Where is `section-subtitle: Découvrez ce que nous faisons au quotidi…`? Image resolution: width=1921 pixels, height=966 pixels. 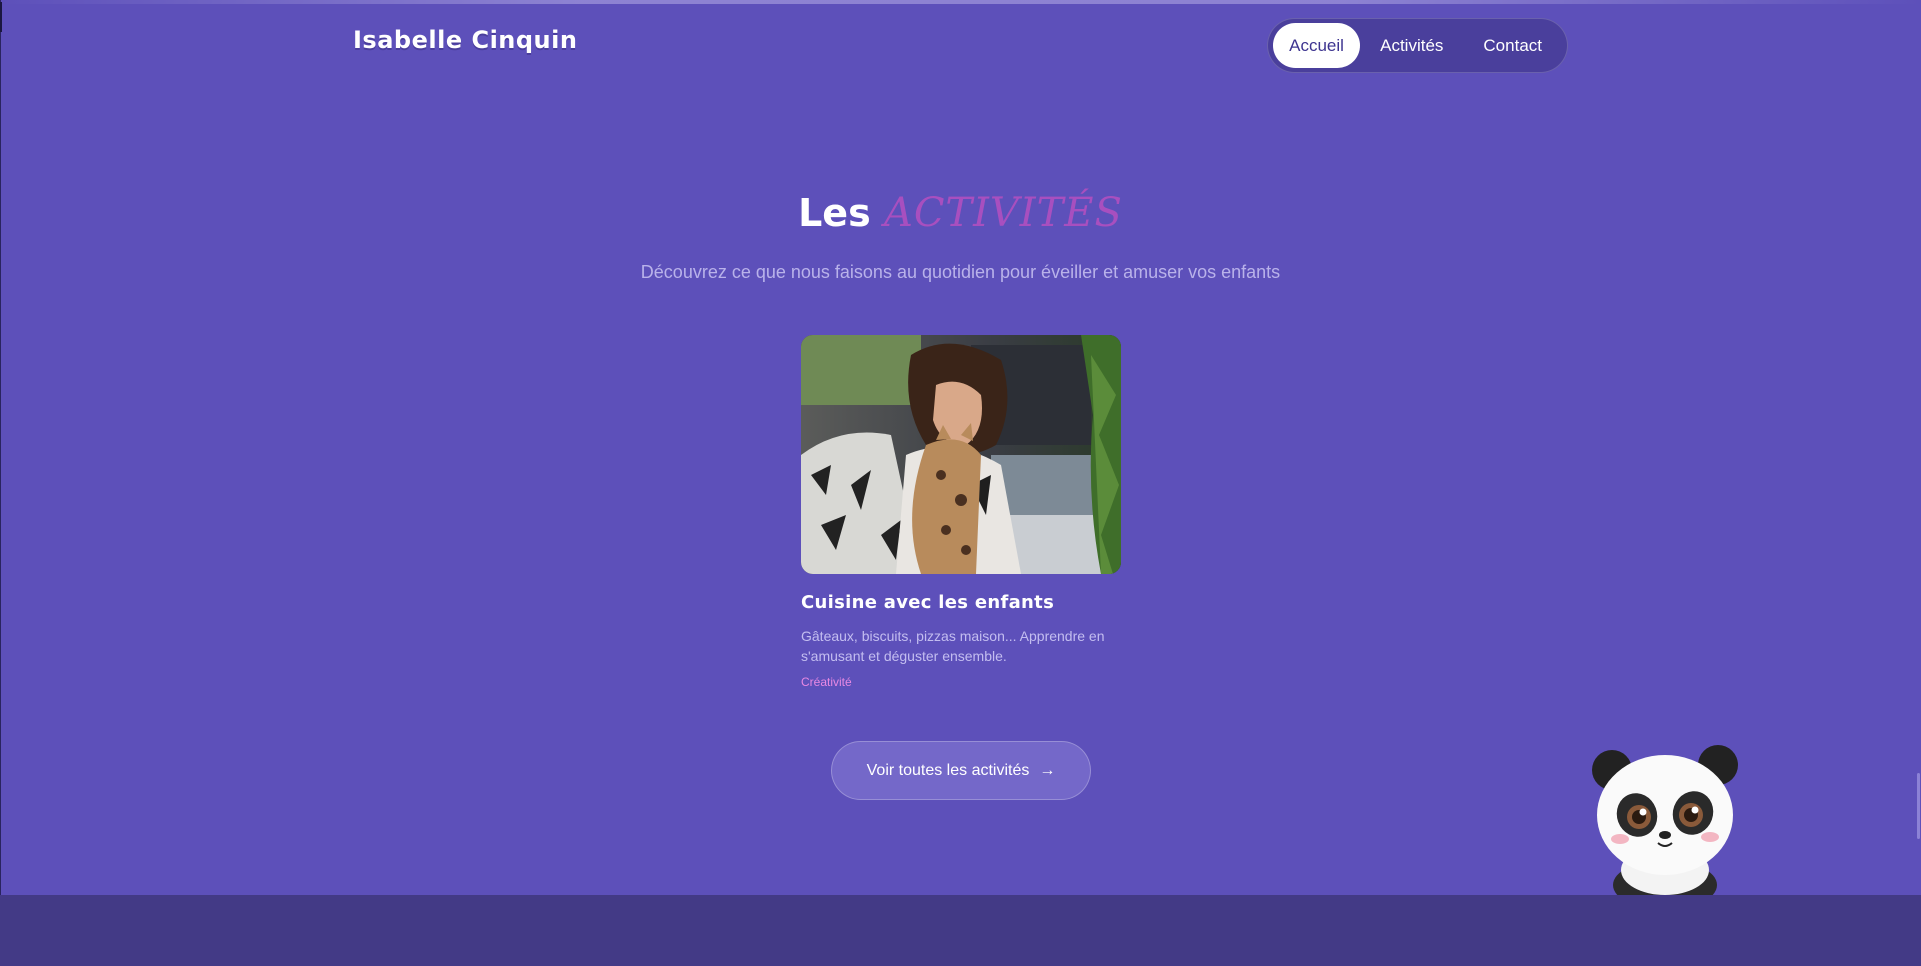 section-subtitle: Découvrez ce que nous faisons au quotidi… is located at coordinates (960, 272).